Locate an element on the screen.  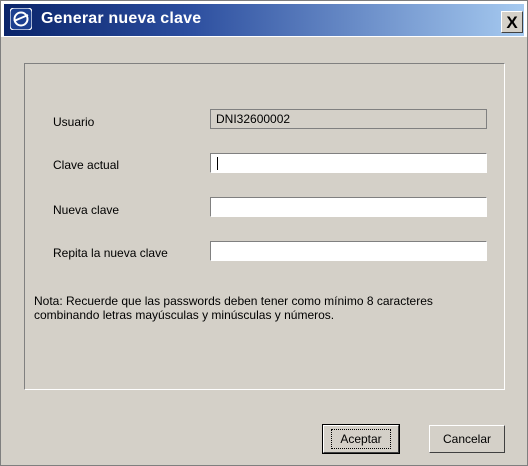
cancel-button: Cancelar is located at coordinates (467, 439).